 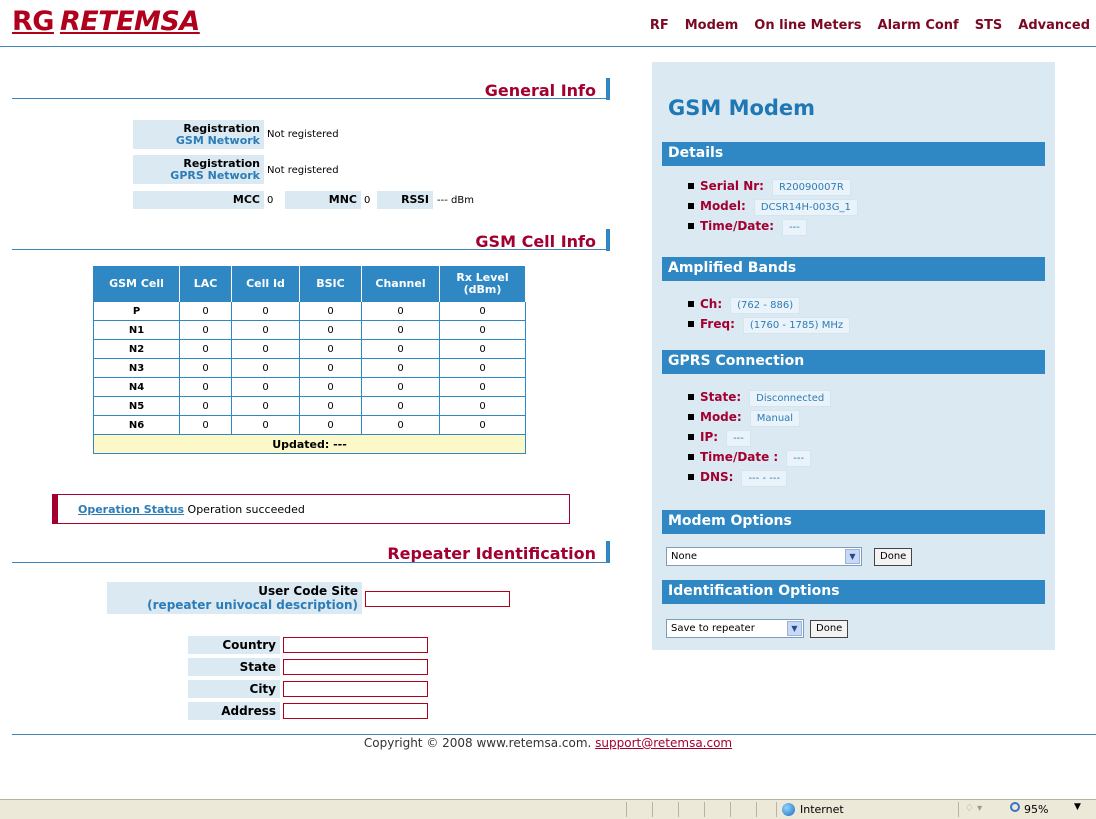 I want to click on gprs-time-value: ---, so click(x=799, y=458).